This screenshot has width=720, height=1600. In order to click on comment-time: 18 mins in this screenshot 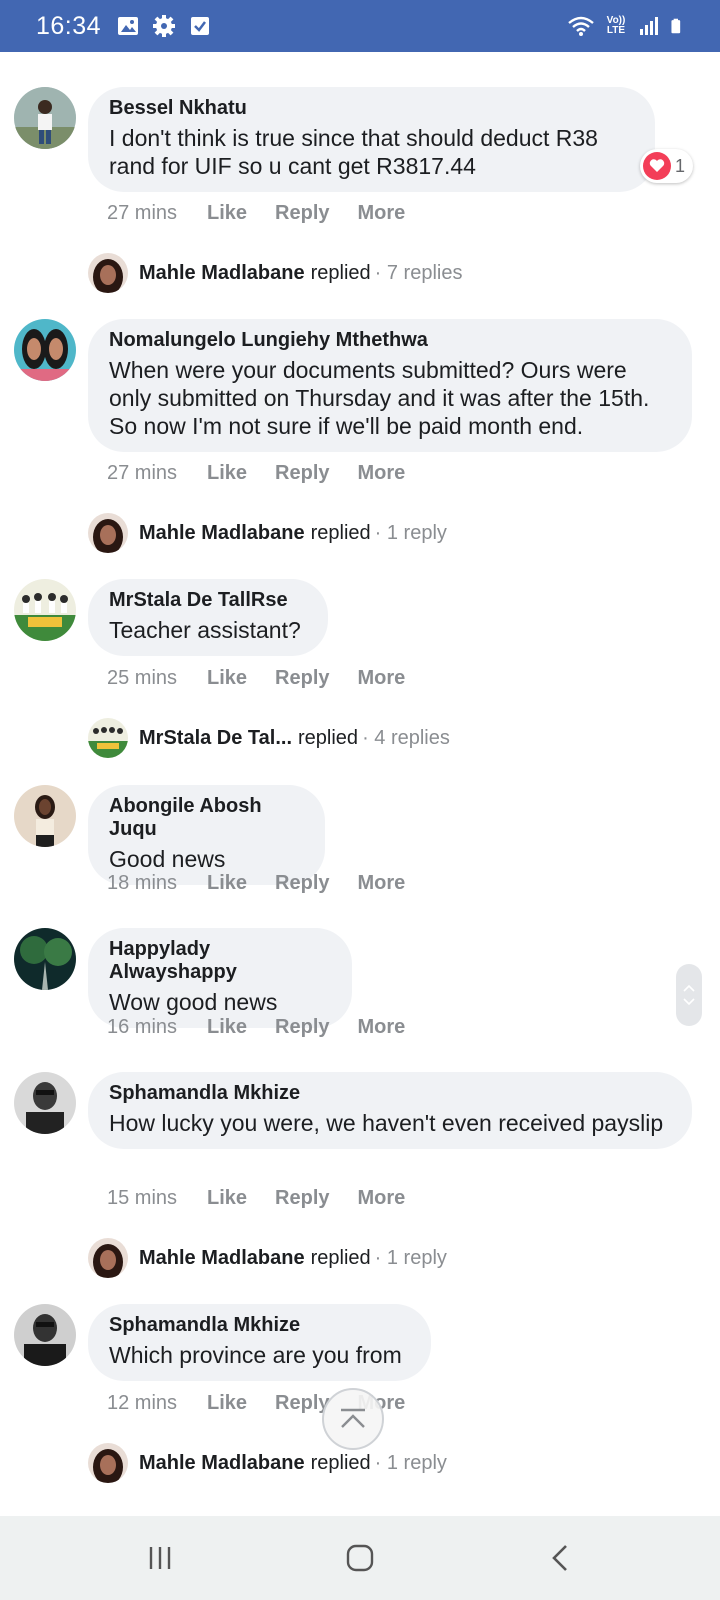, I will do `click(142, 883)`.